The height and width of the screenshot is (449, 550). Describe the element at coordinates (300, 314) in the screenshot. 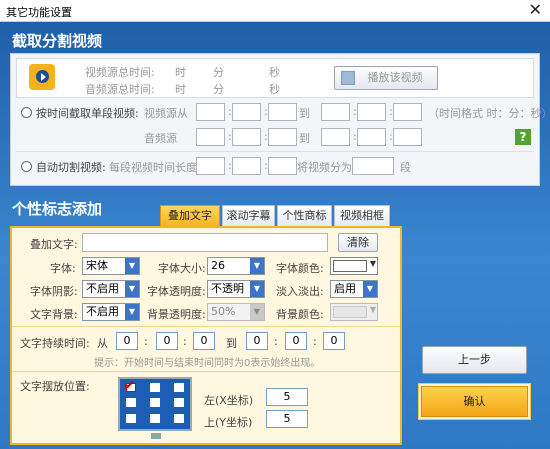

I see `bg-color-label: 背景颜色:` at that location.